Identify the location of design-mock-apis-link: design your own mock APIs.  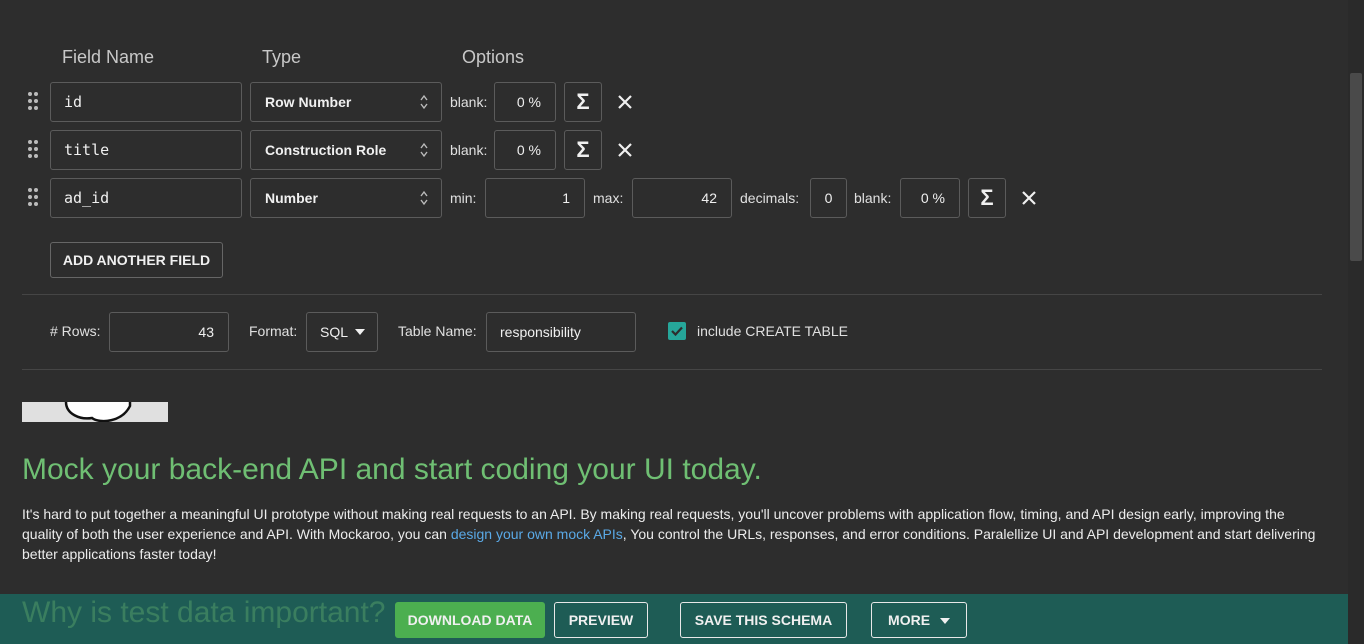
(537, 534).